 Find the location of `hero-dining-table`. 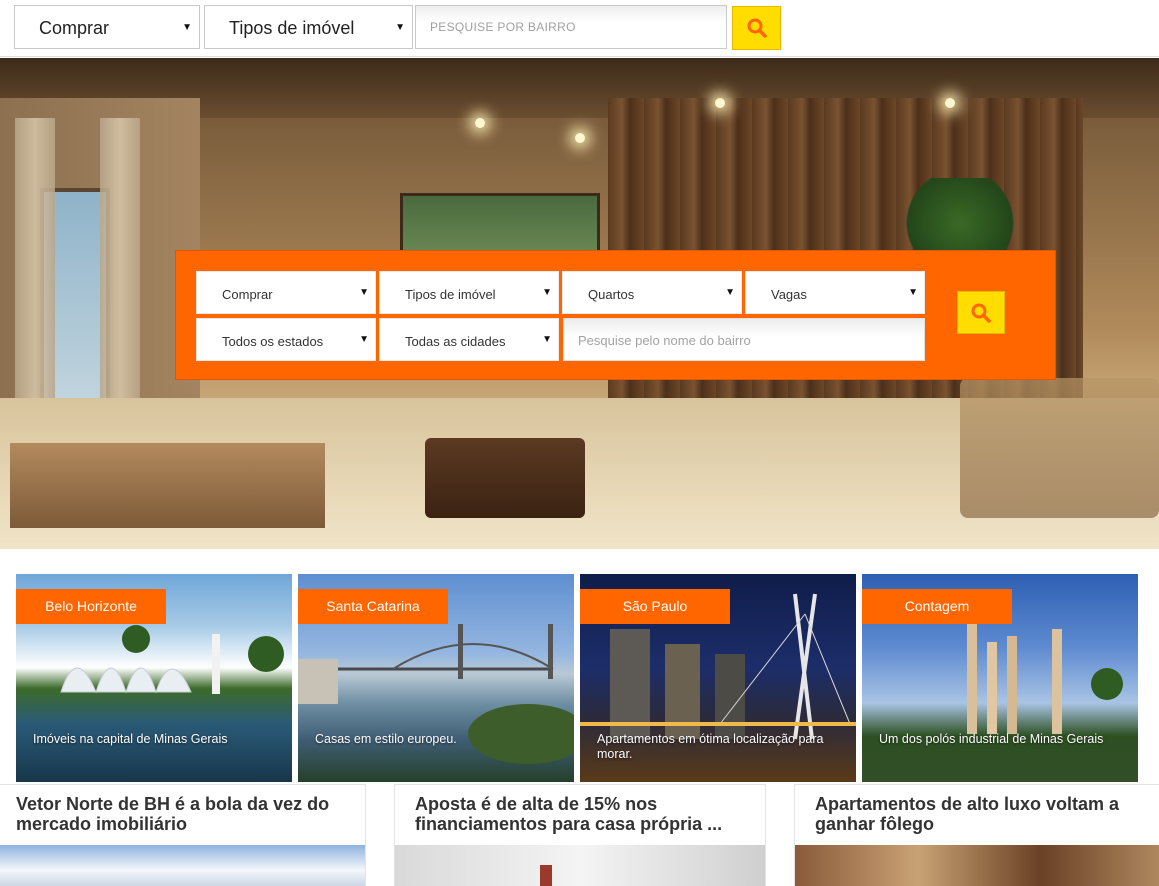

hero-dining-table is located at coordinates (1059, 448).